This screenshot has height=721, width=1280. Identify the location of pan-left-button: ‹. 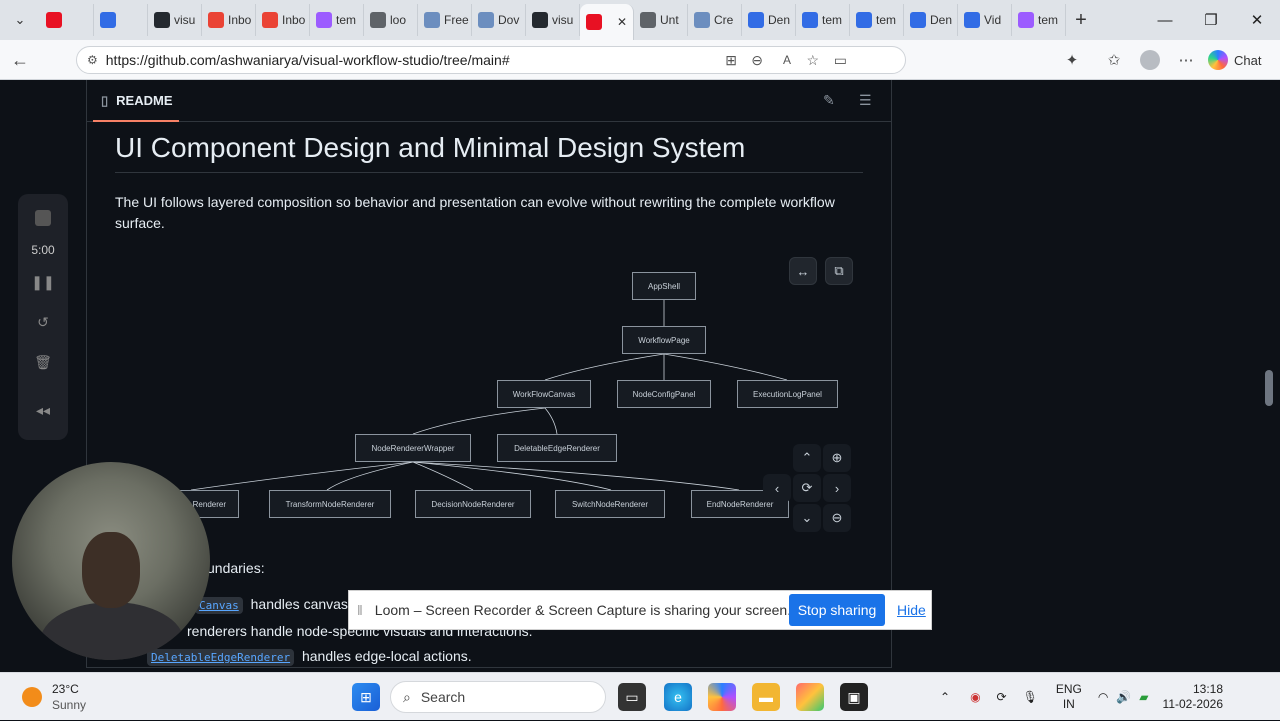
(777, 488).